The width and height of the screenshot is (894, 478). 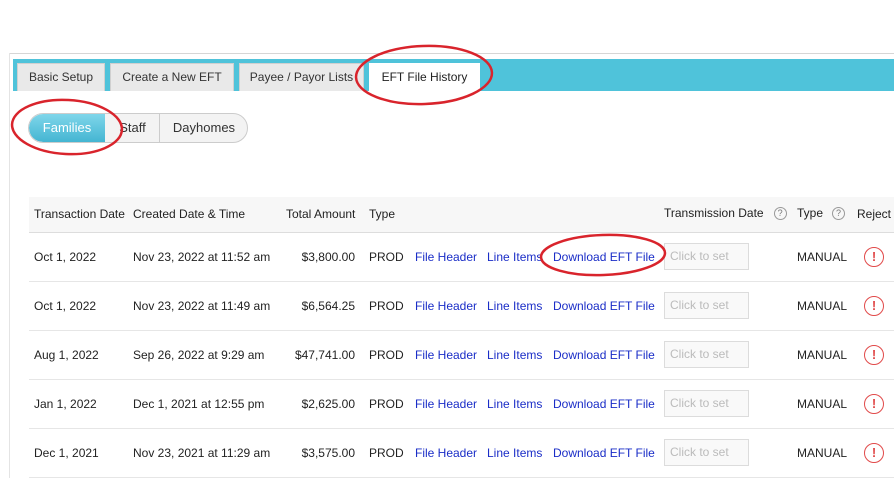 I want to click on amount-cell: $3,800.00, so click(x=328, y=257).